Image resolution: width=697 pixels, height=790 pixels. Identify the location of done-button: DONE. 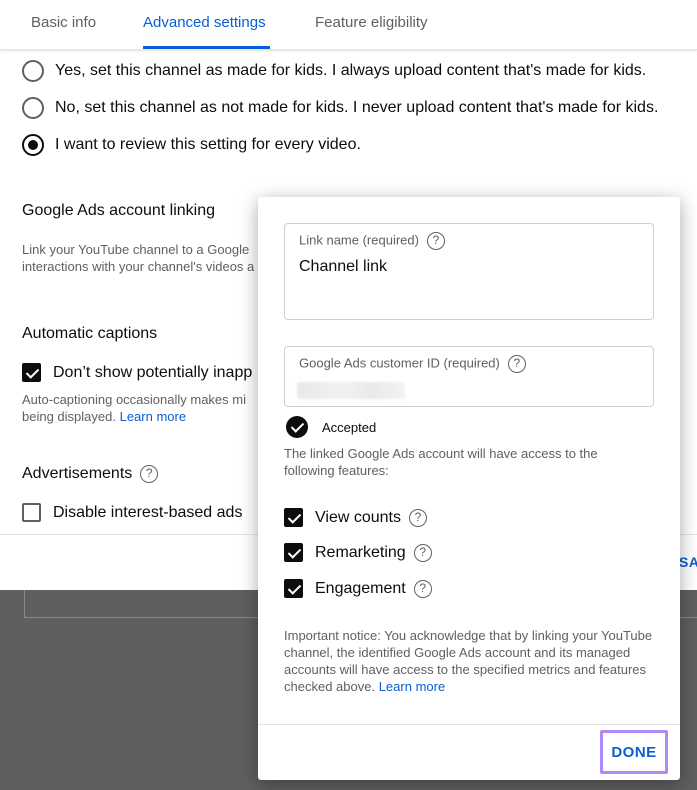
(634, 752).